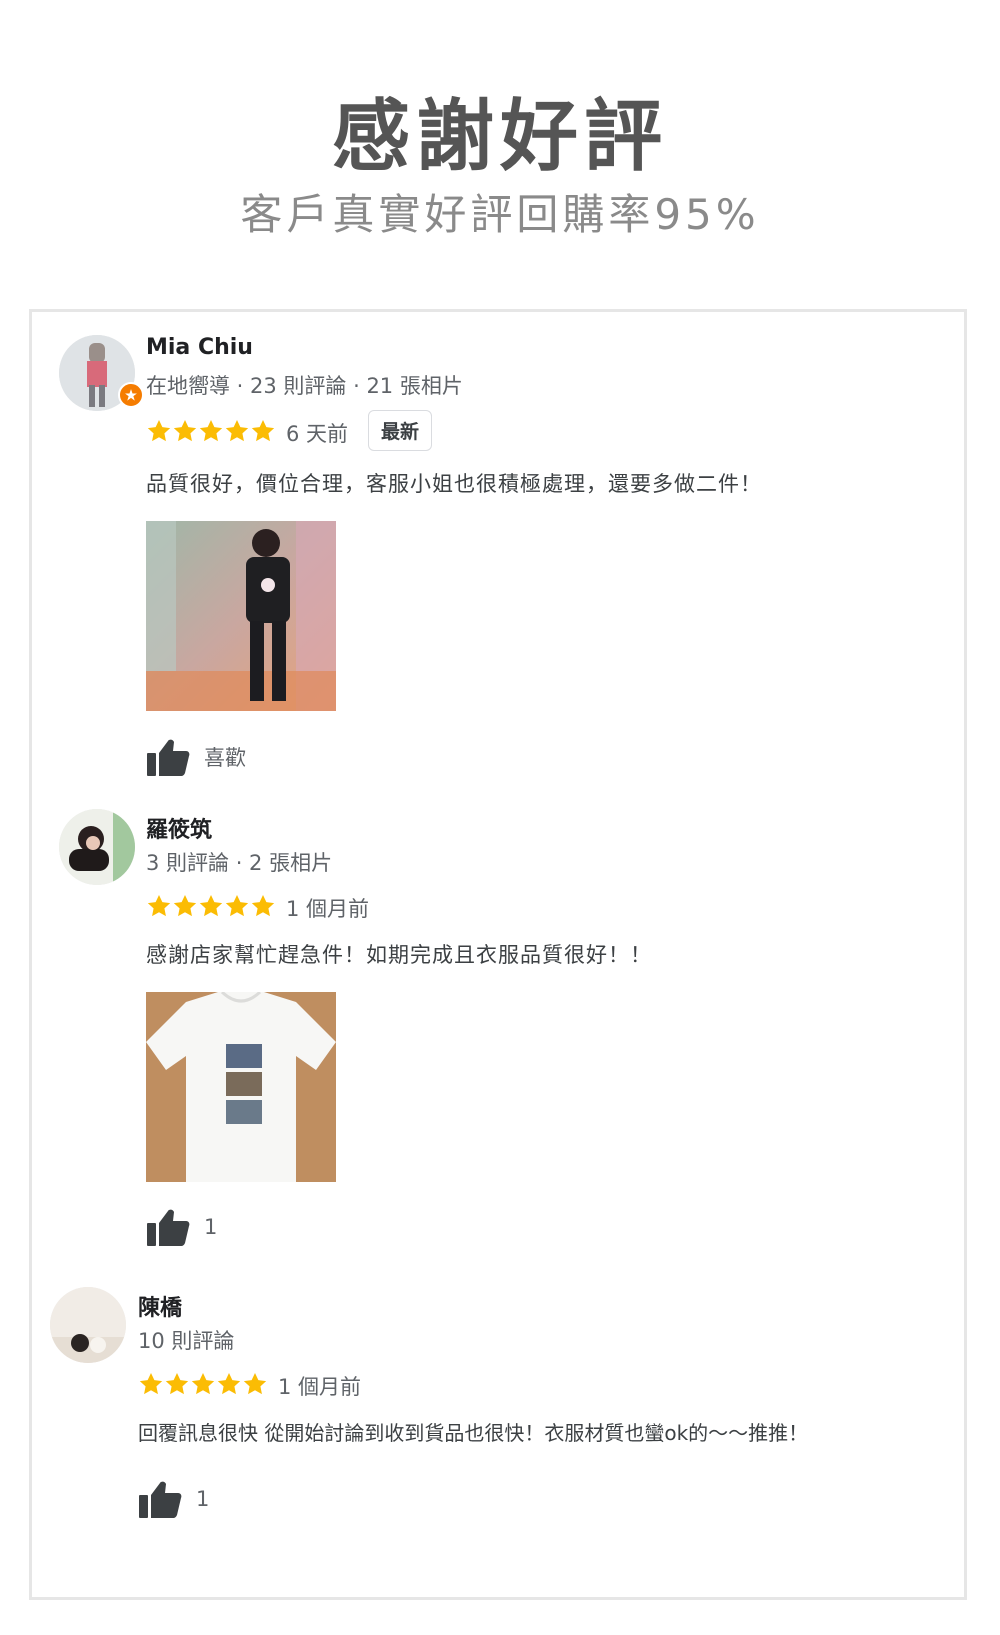 This screenshot has width=1000, height=1635. What do you see at coordinates (400, 430) in the screenshot?
I see `new-badge: 最新` at bounding box center [400, 430].